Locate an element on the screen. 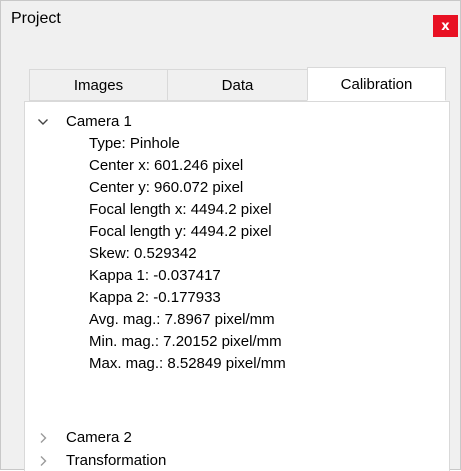  tree-item-camera-2-label: Camera 2 is located at coordinates (99, 437).